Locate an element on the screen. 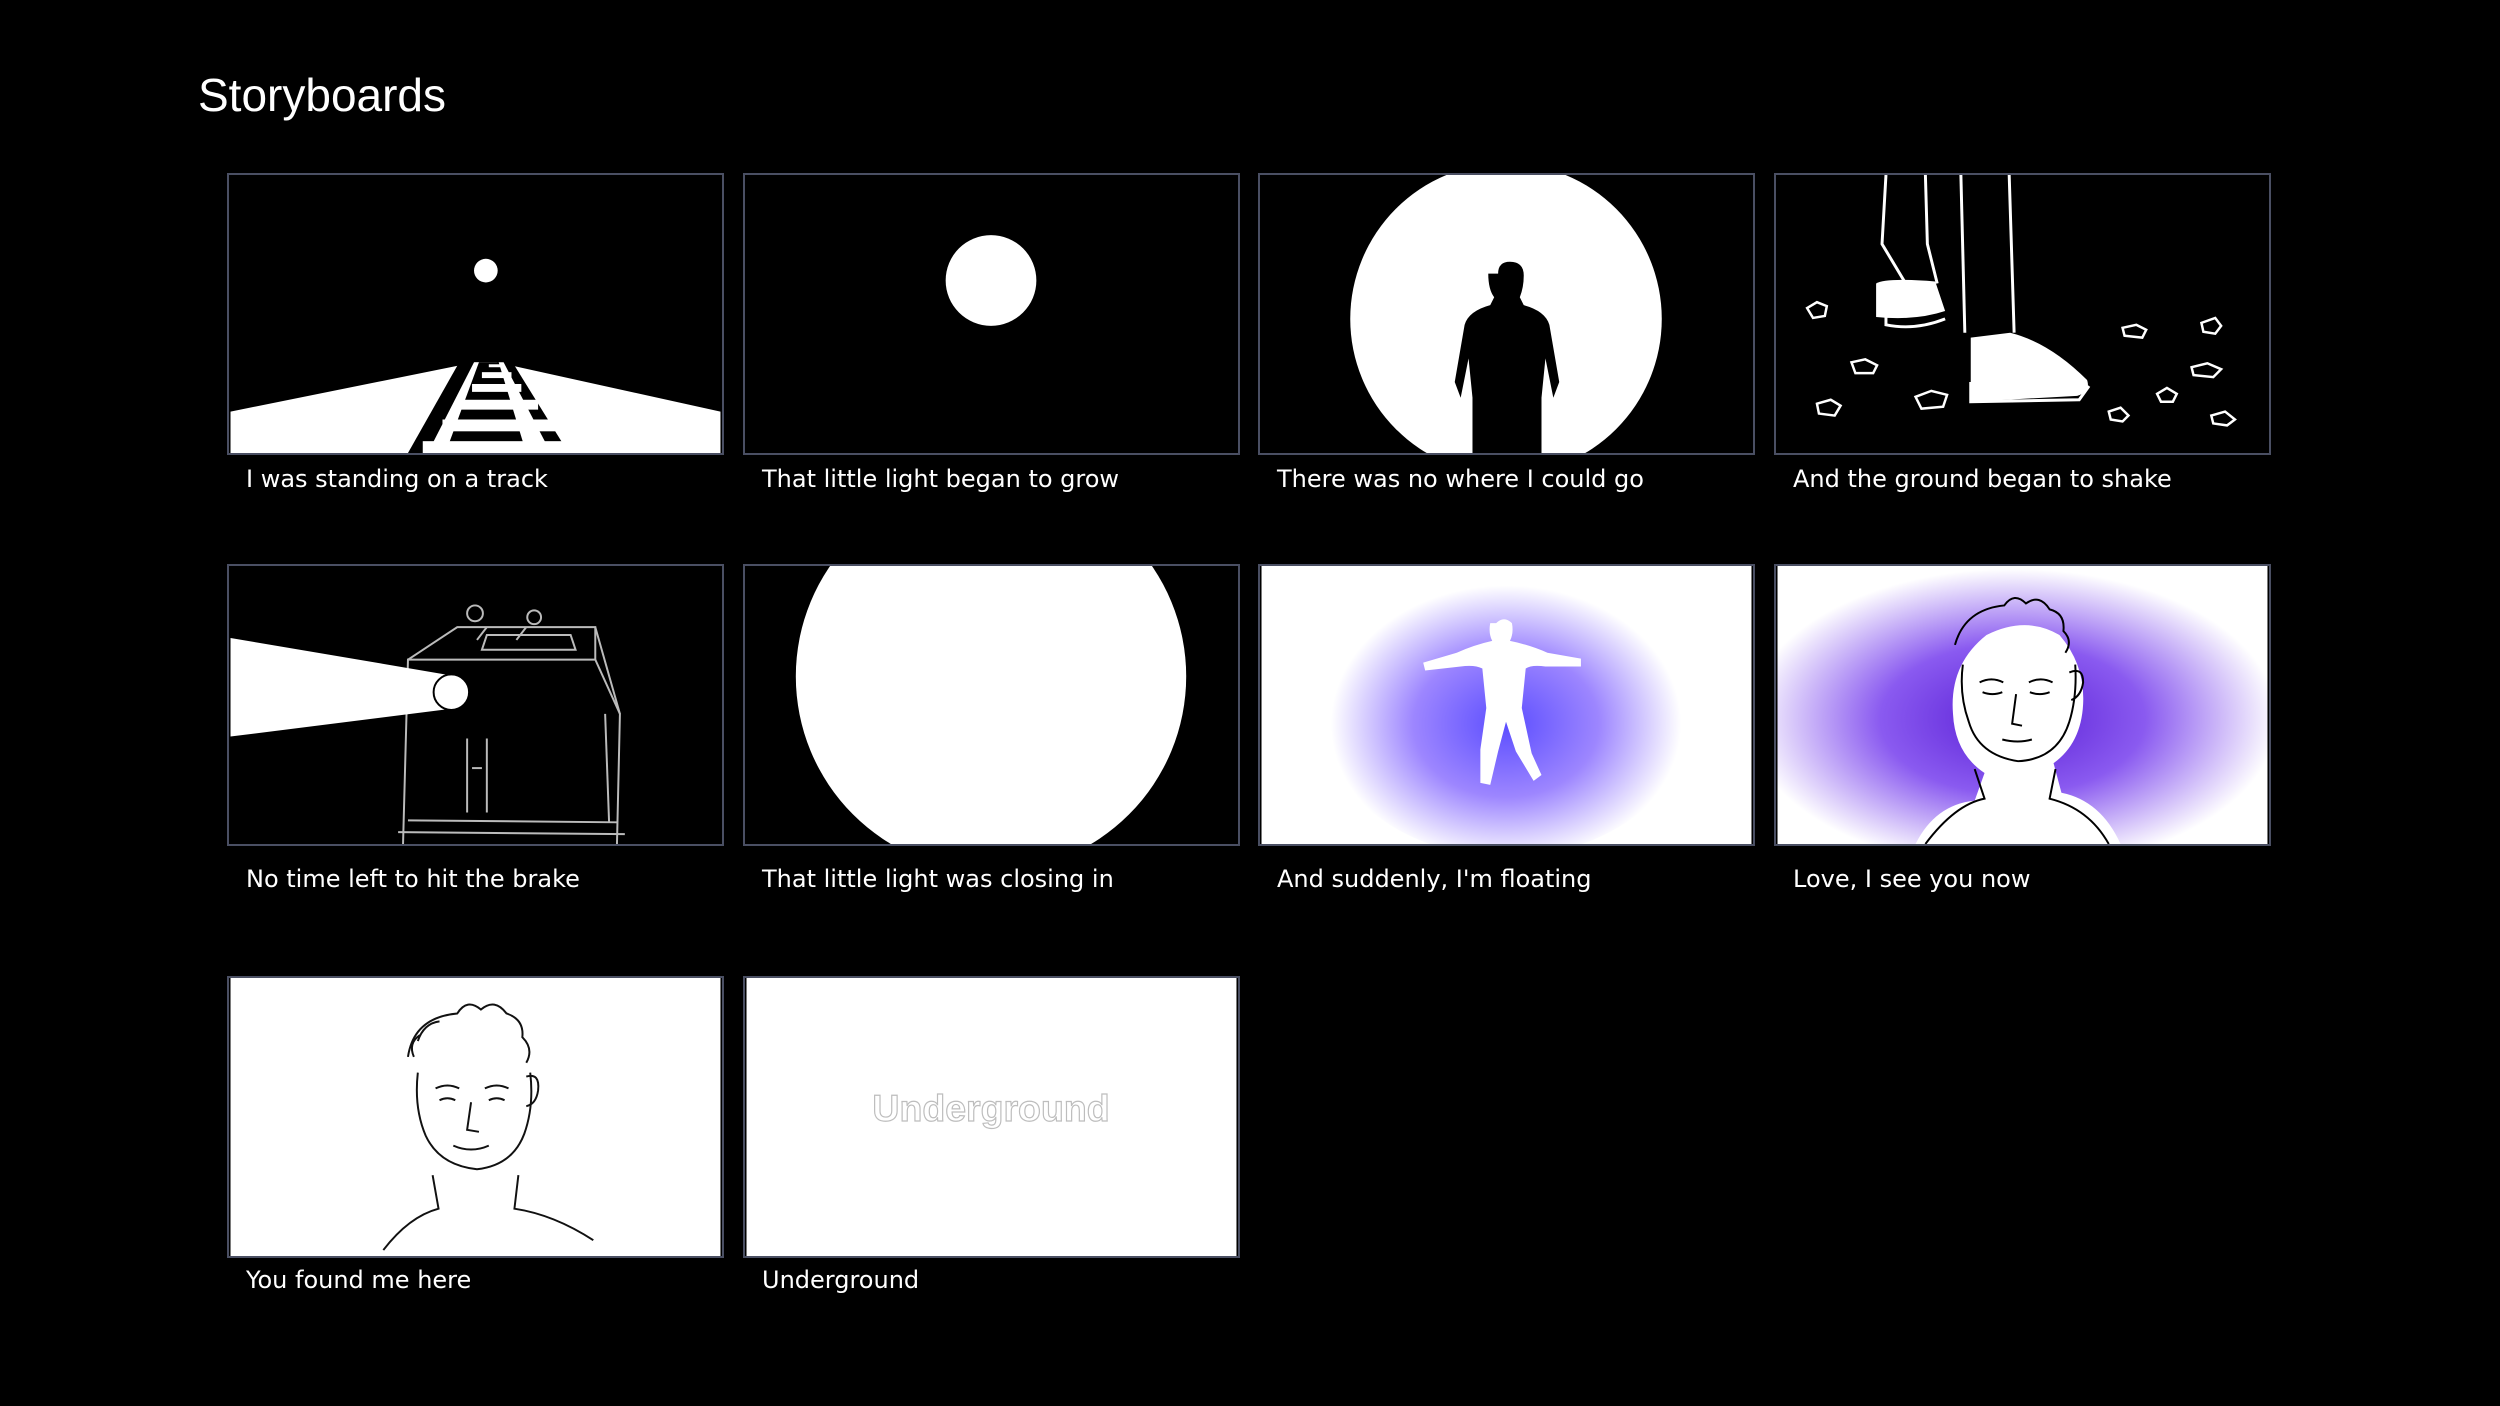 Image resolution: width=2500 pixels, height=1406 pixels. panel-4-caption: And the ground began to shake is located at coordinates (1982, 479).